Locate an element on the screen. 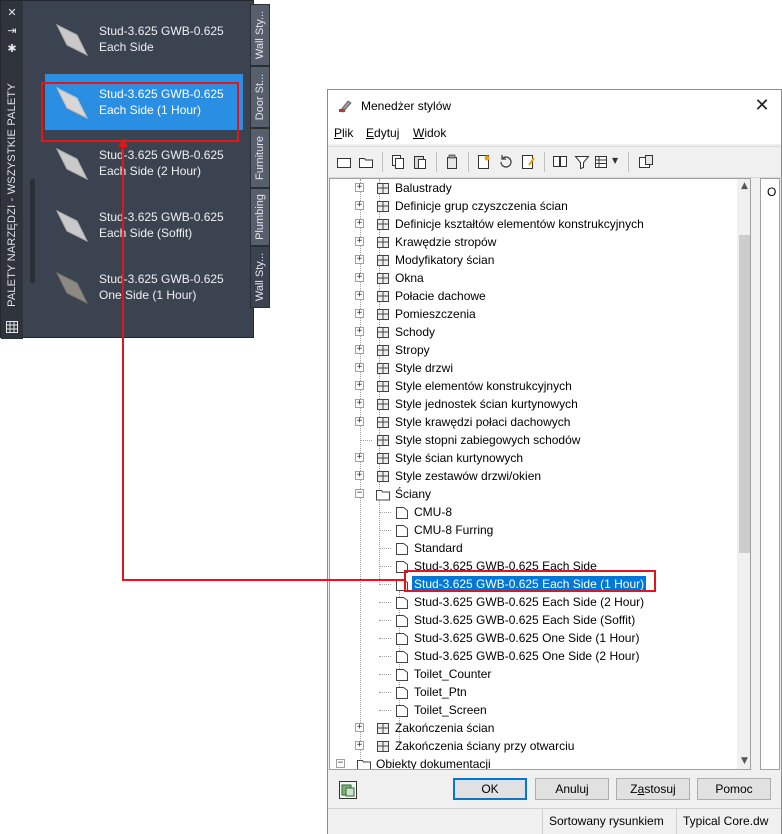  tree-item: + Style zestawów drzwi/okien is located at coordinates (540, 476).